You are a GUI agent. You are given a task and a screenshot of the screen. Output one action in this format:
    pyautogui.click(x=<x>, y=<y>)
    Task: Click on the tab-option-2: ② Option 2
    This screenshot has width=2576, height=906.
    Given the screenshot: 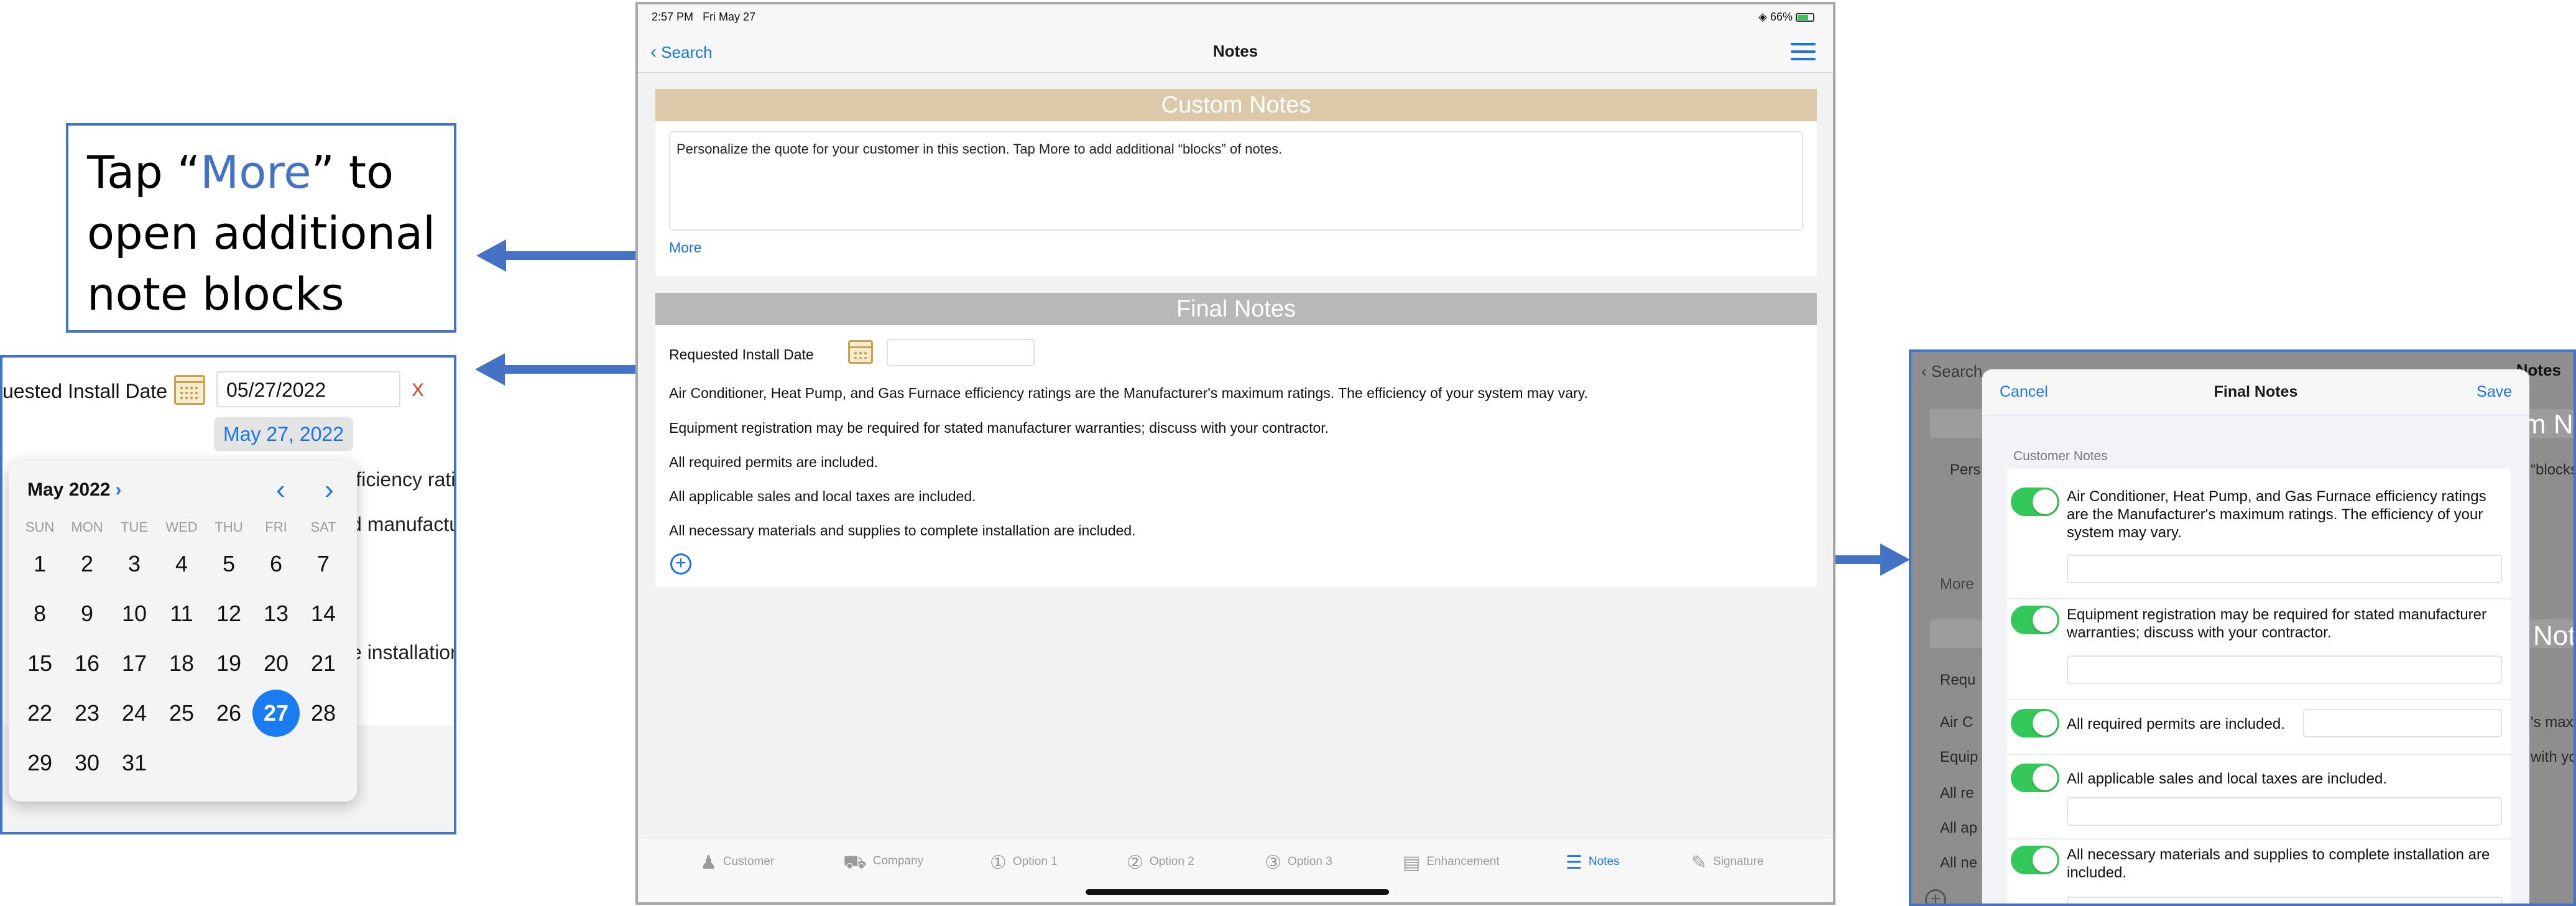 What is the action you would take?
    pyautogui.click(x=1160, y=863)
    